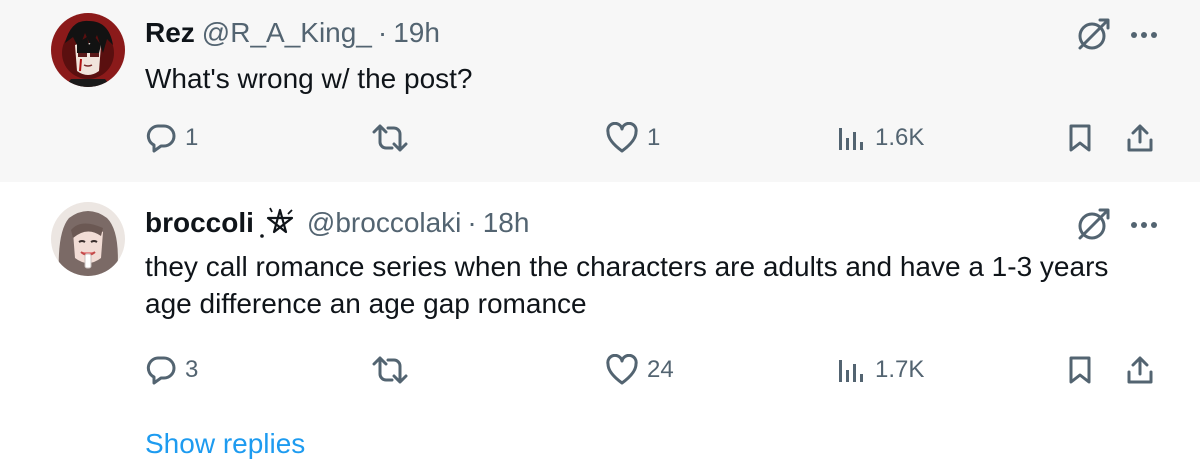  I want to click on reply-count: 3, so click(192, 369).